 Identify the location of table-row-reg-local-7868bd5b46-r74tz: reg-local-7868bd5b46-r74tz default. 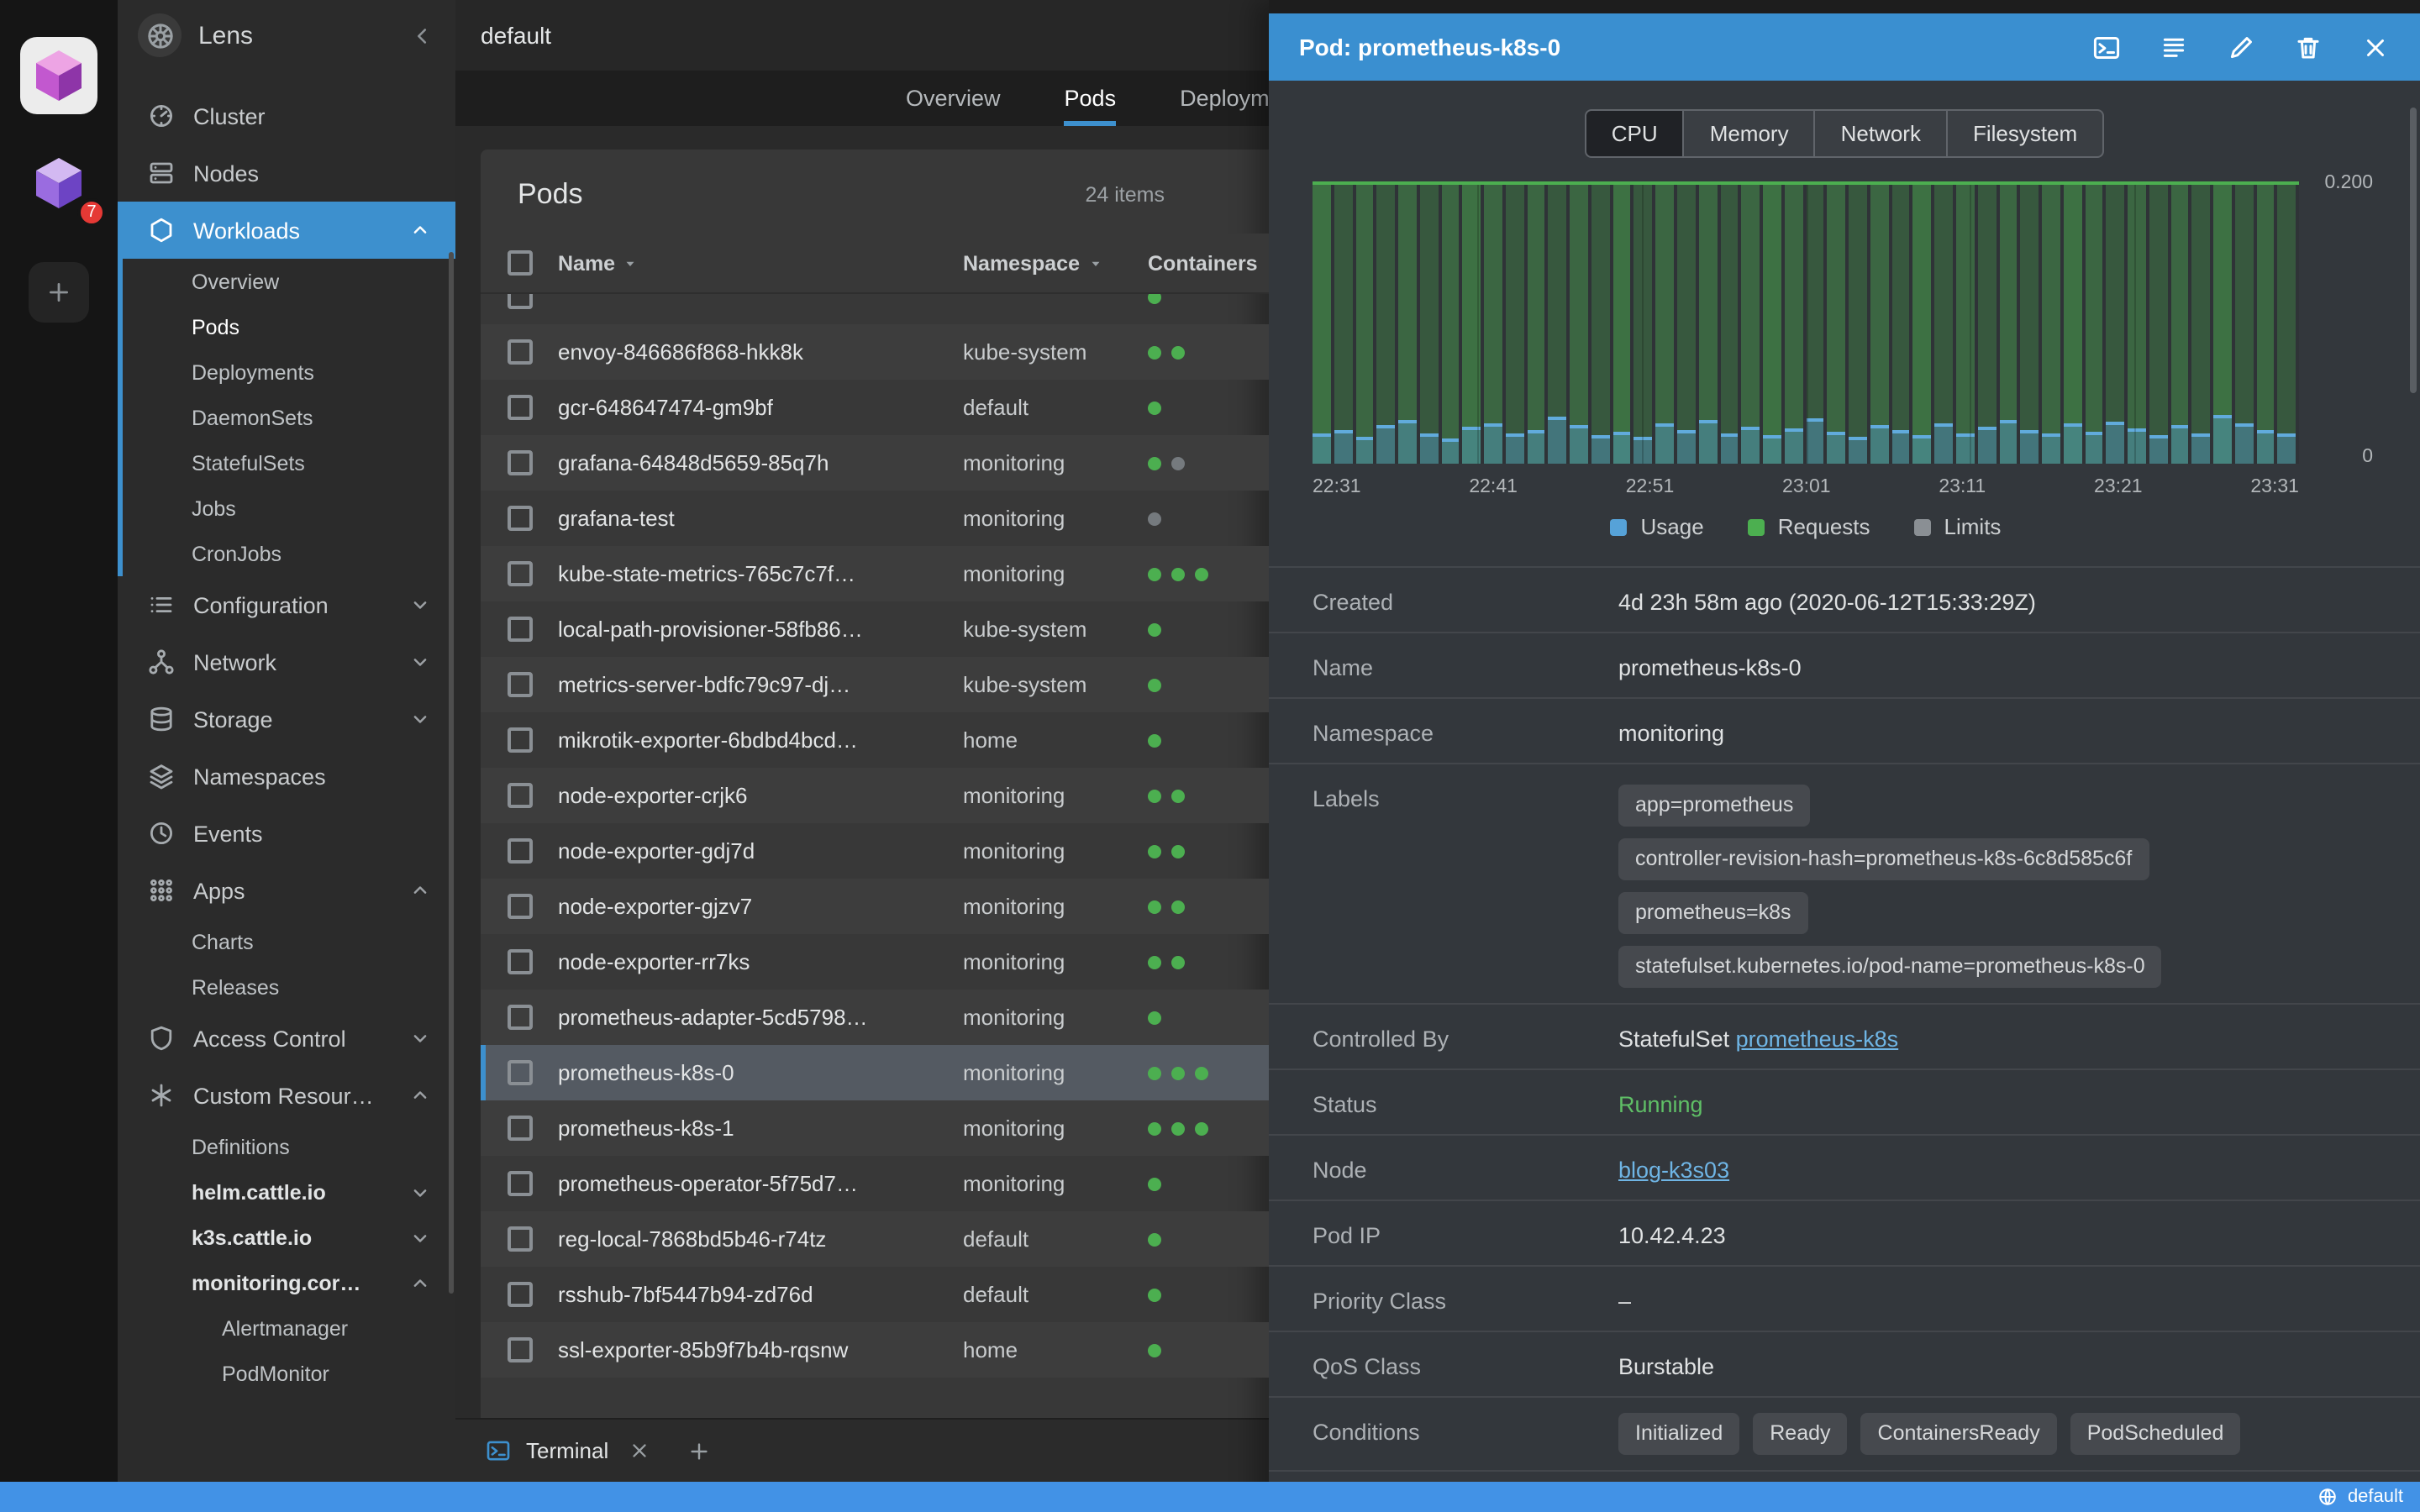
(875, 1239).